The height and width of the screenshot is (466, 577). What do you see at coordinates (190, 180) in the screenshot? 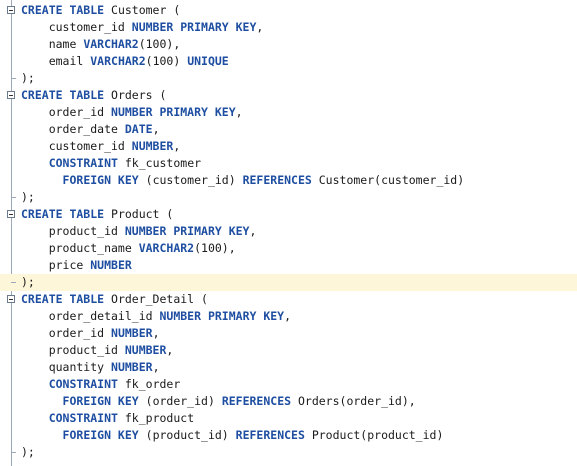
I see `sql-text: (customer_id)` at bounding box center [190, 180].